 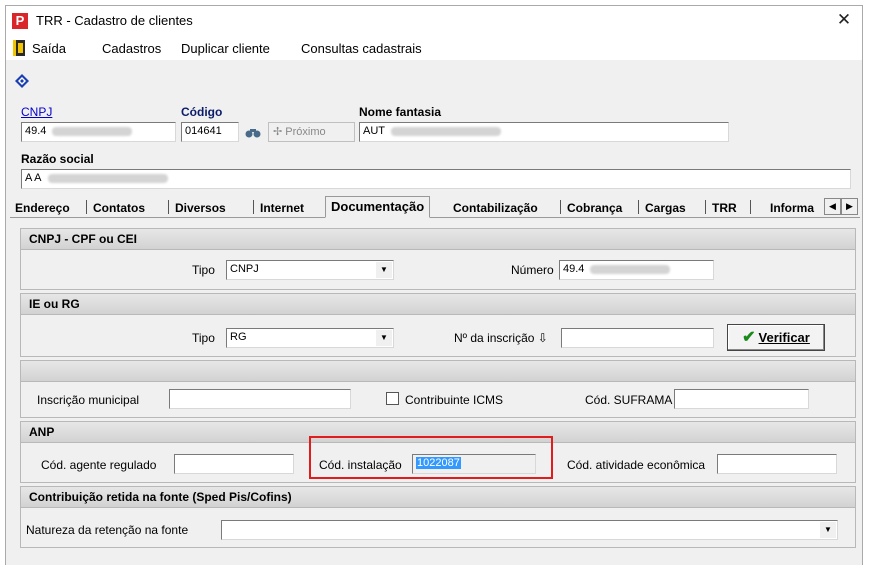 I want to click on cnpj-link: CNPJ, so click(x=36, y=112).